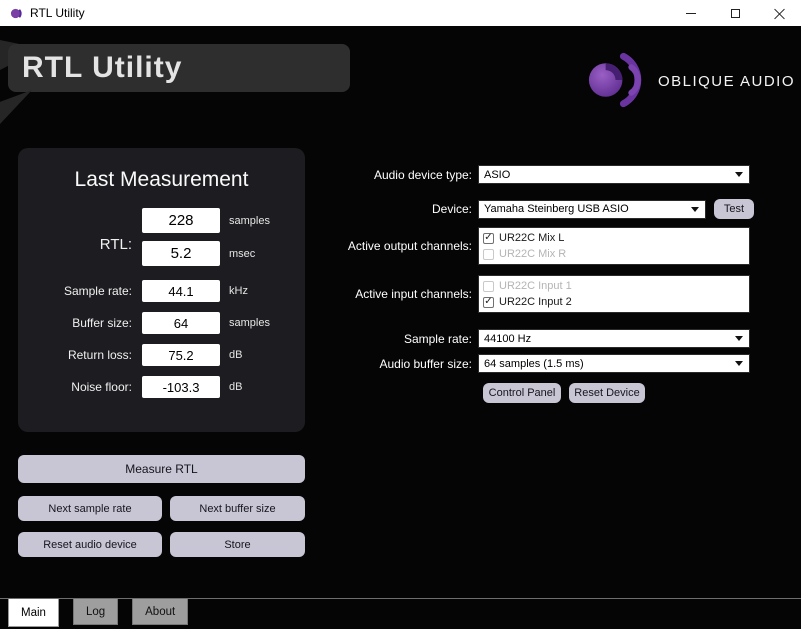  Describe the element at coordinates (614, 254) in the screenshot. I see `output-channel-option: UR22C Mix R` at that location.